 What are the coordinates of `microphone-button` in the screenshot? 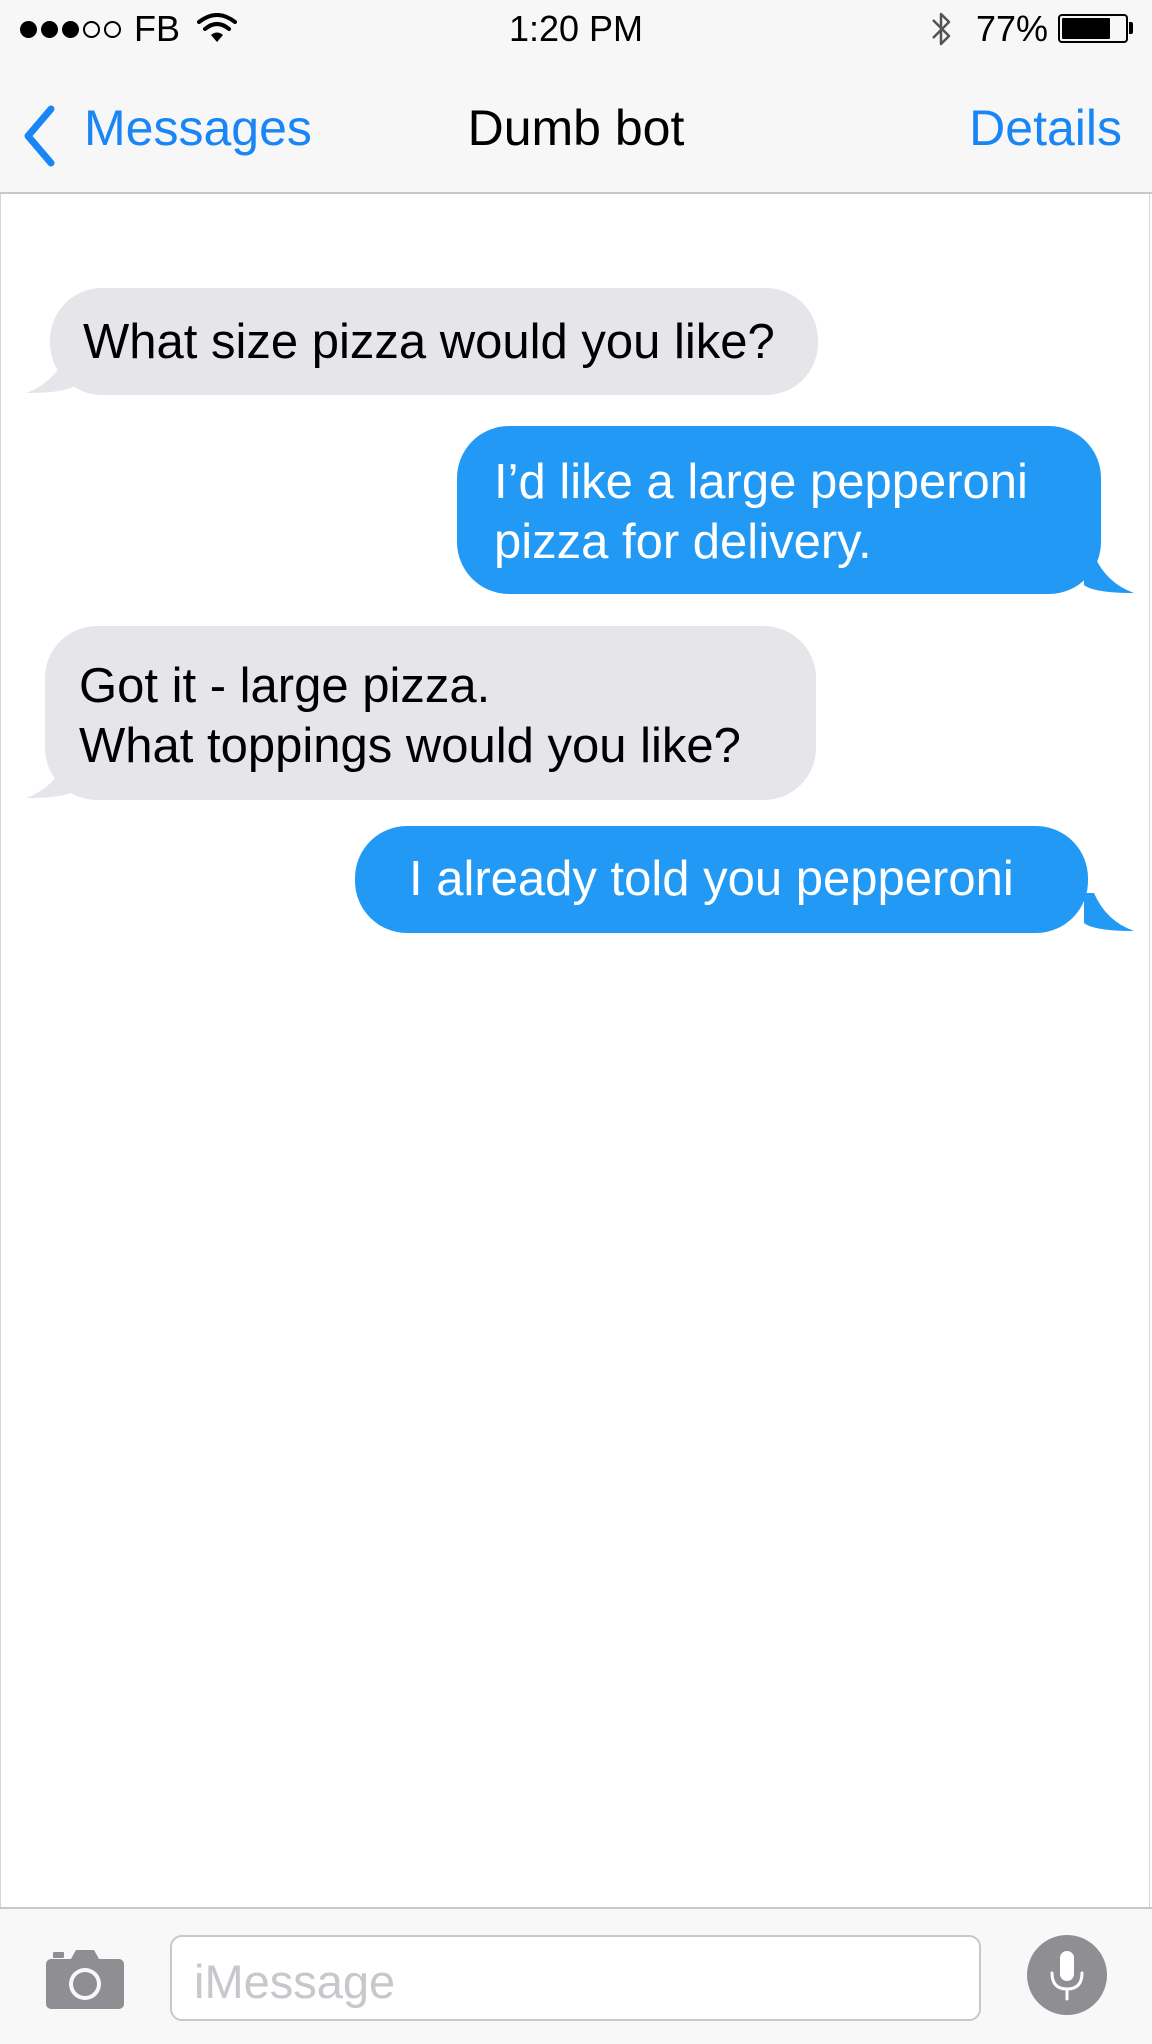 It's located at (1067, 1975).